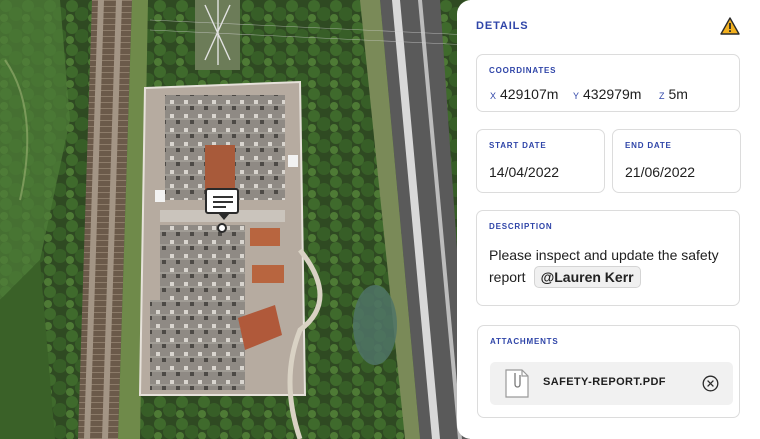 Image resolution: width=760 pixels, height=439 pixels. I want to click on coordinate-y: Y 432979m, so click(607, 94).